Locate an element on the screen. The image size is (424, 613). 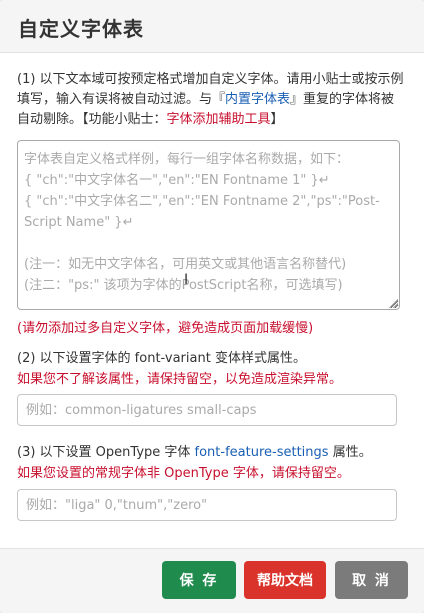
font-feature-label-pre: (3) 以下设置 OpenType 字体 is located at coordinates (106, 452).